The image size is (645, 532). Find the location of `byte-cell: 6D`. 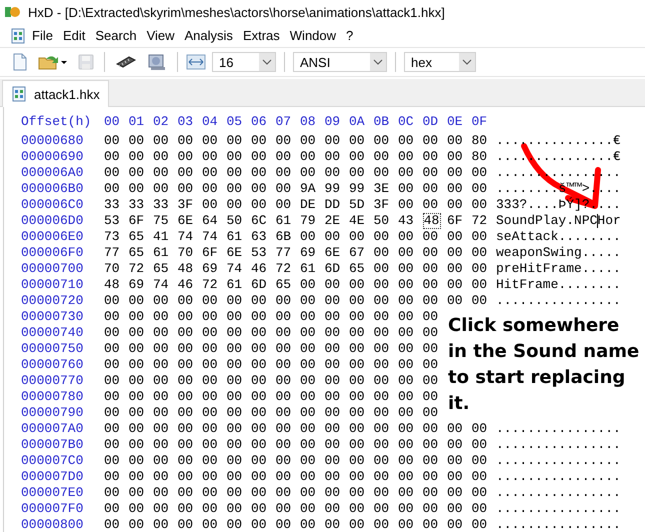

byte-cell: 6D is located at coordinates (336, 269).